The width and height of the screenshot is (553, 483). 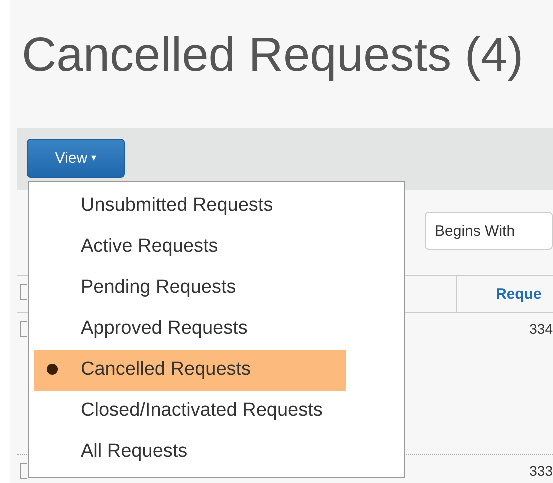 What do you see at coordinates (190, 247) in the screenshot?
I see `menu-item: Active Requests` at bounding box center [190, 247].